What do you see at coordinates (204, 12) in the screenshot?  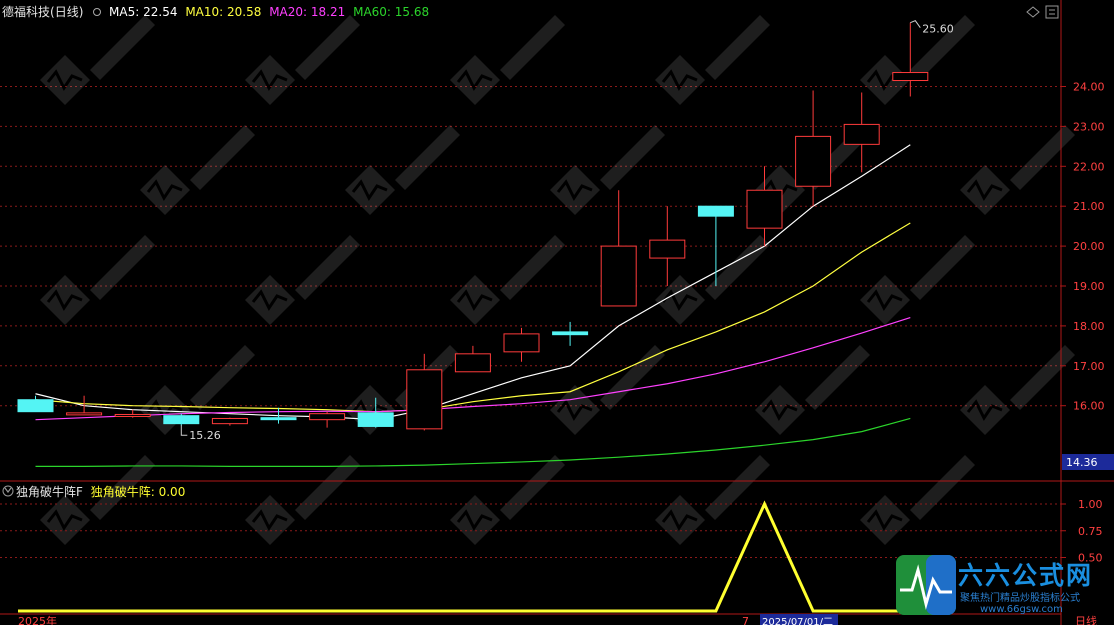 I see `ma10-label: MA10:` at bounding box center [204, 12].